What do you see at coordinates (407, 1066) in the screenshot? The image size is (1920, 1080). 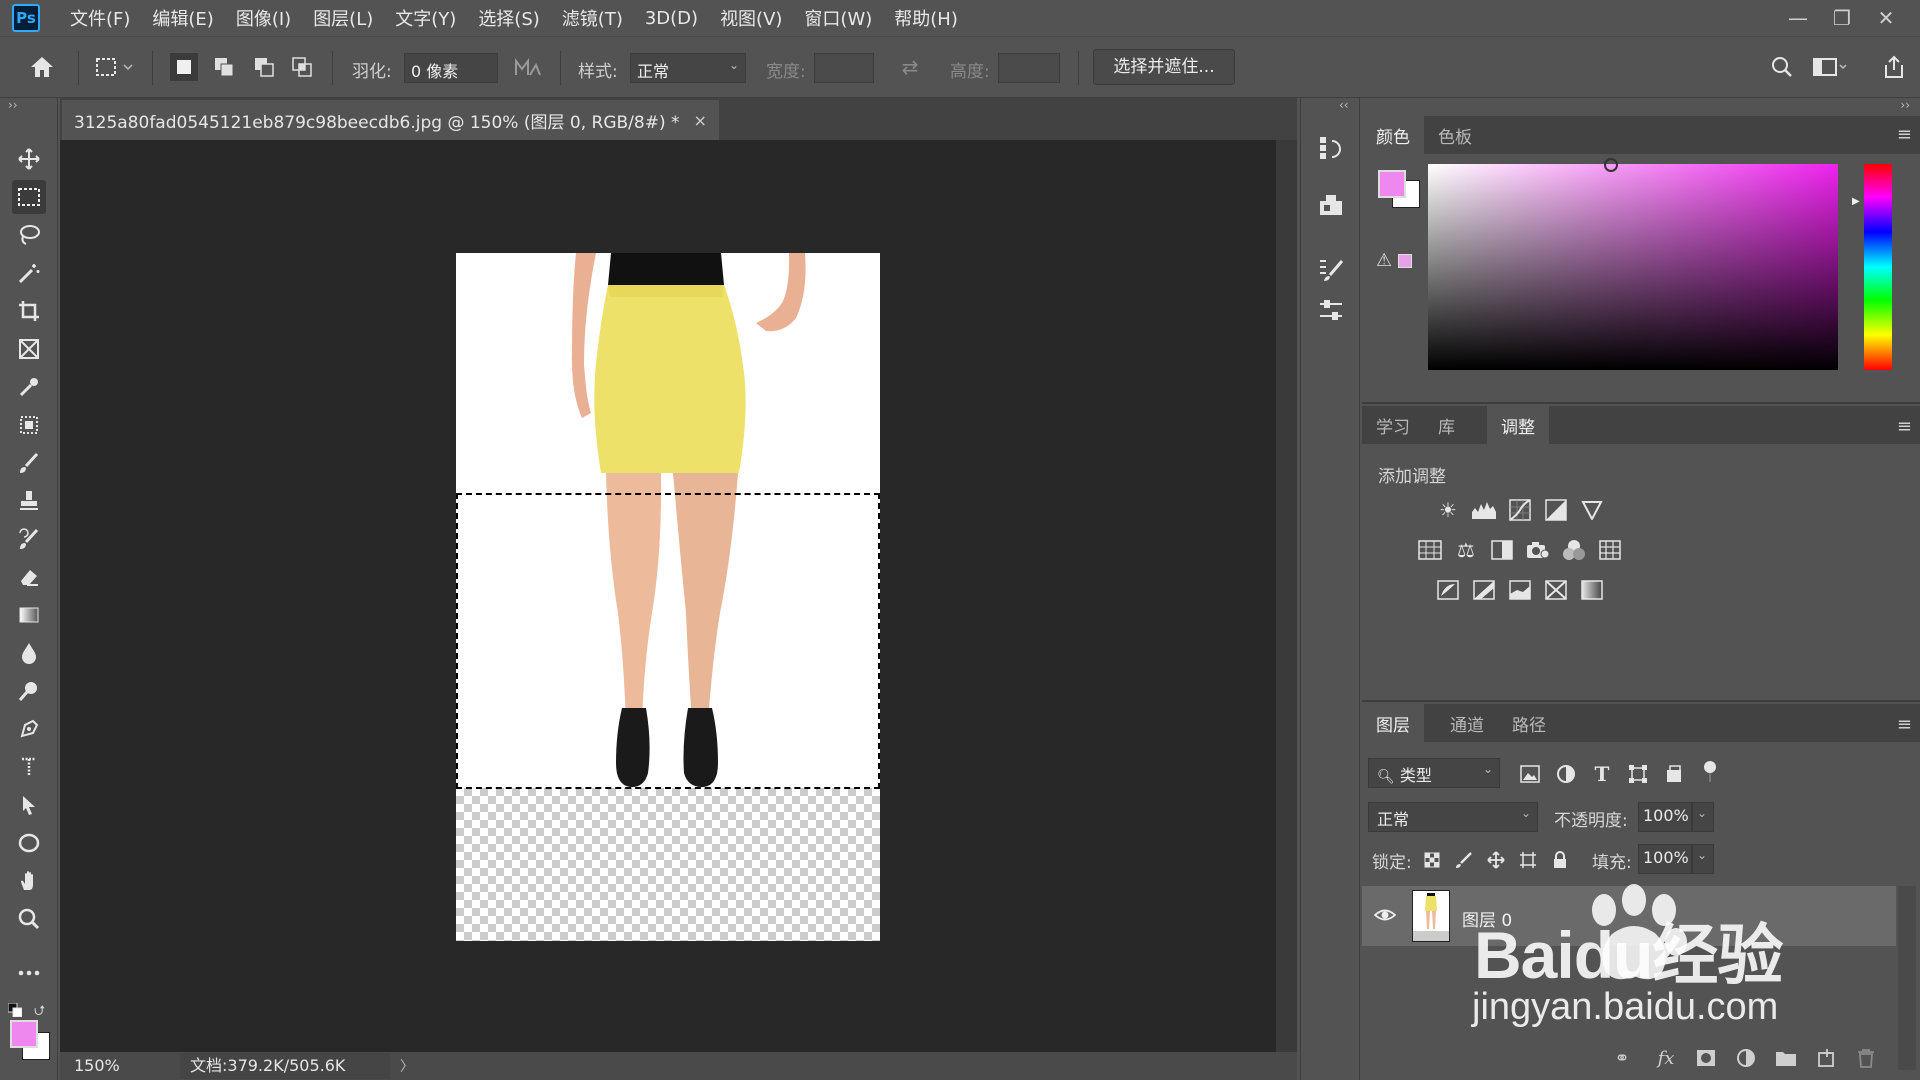 I see `status-menu-arrow-icon: 〉` at bounding box center [407, 1066].